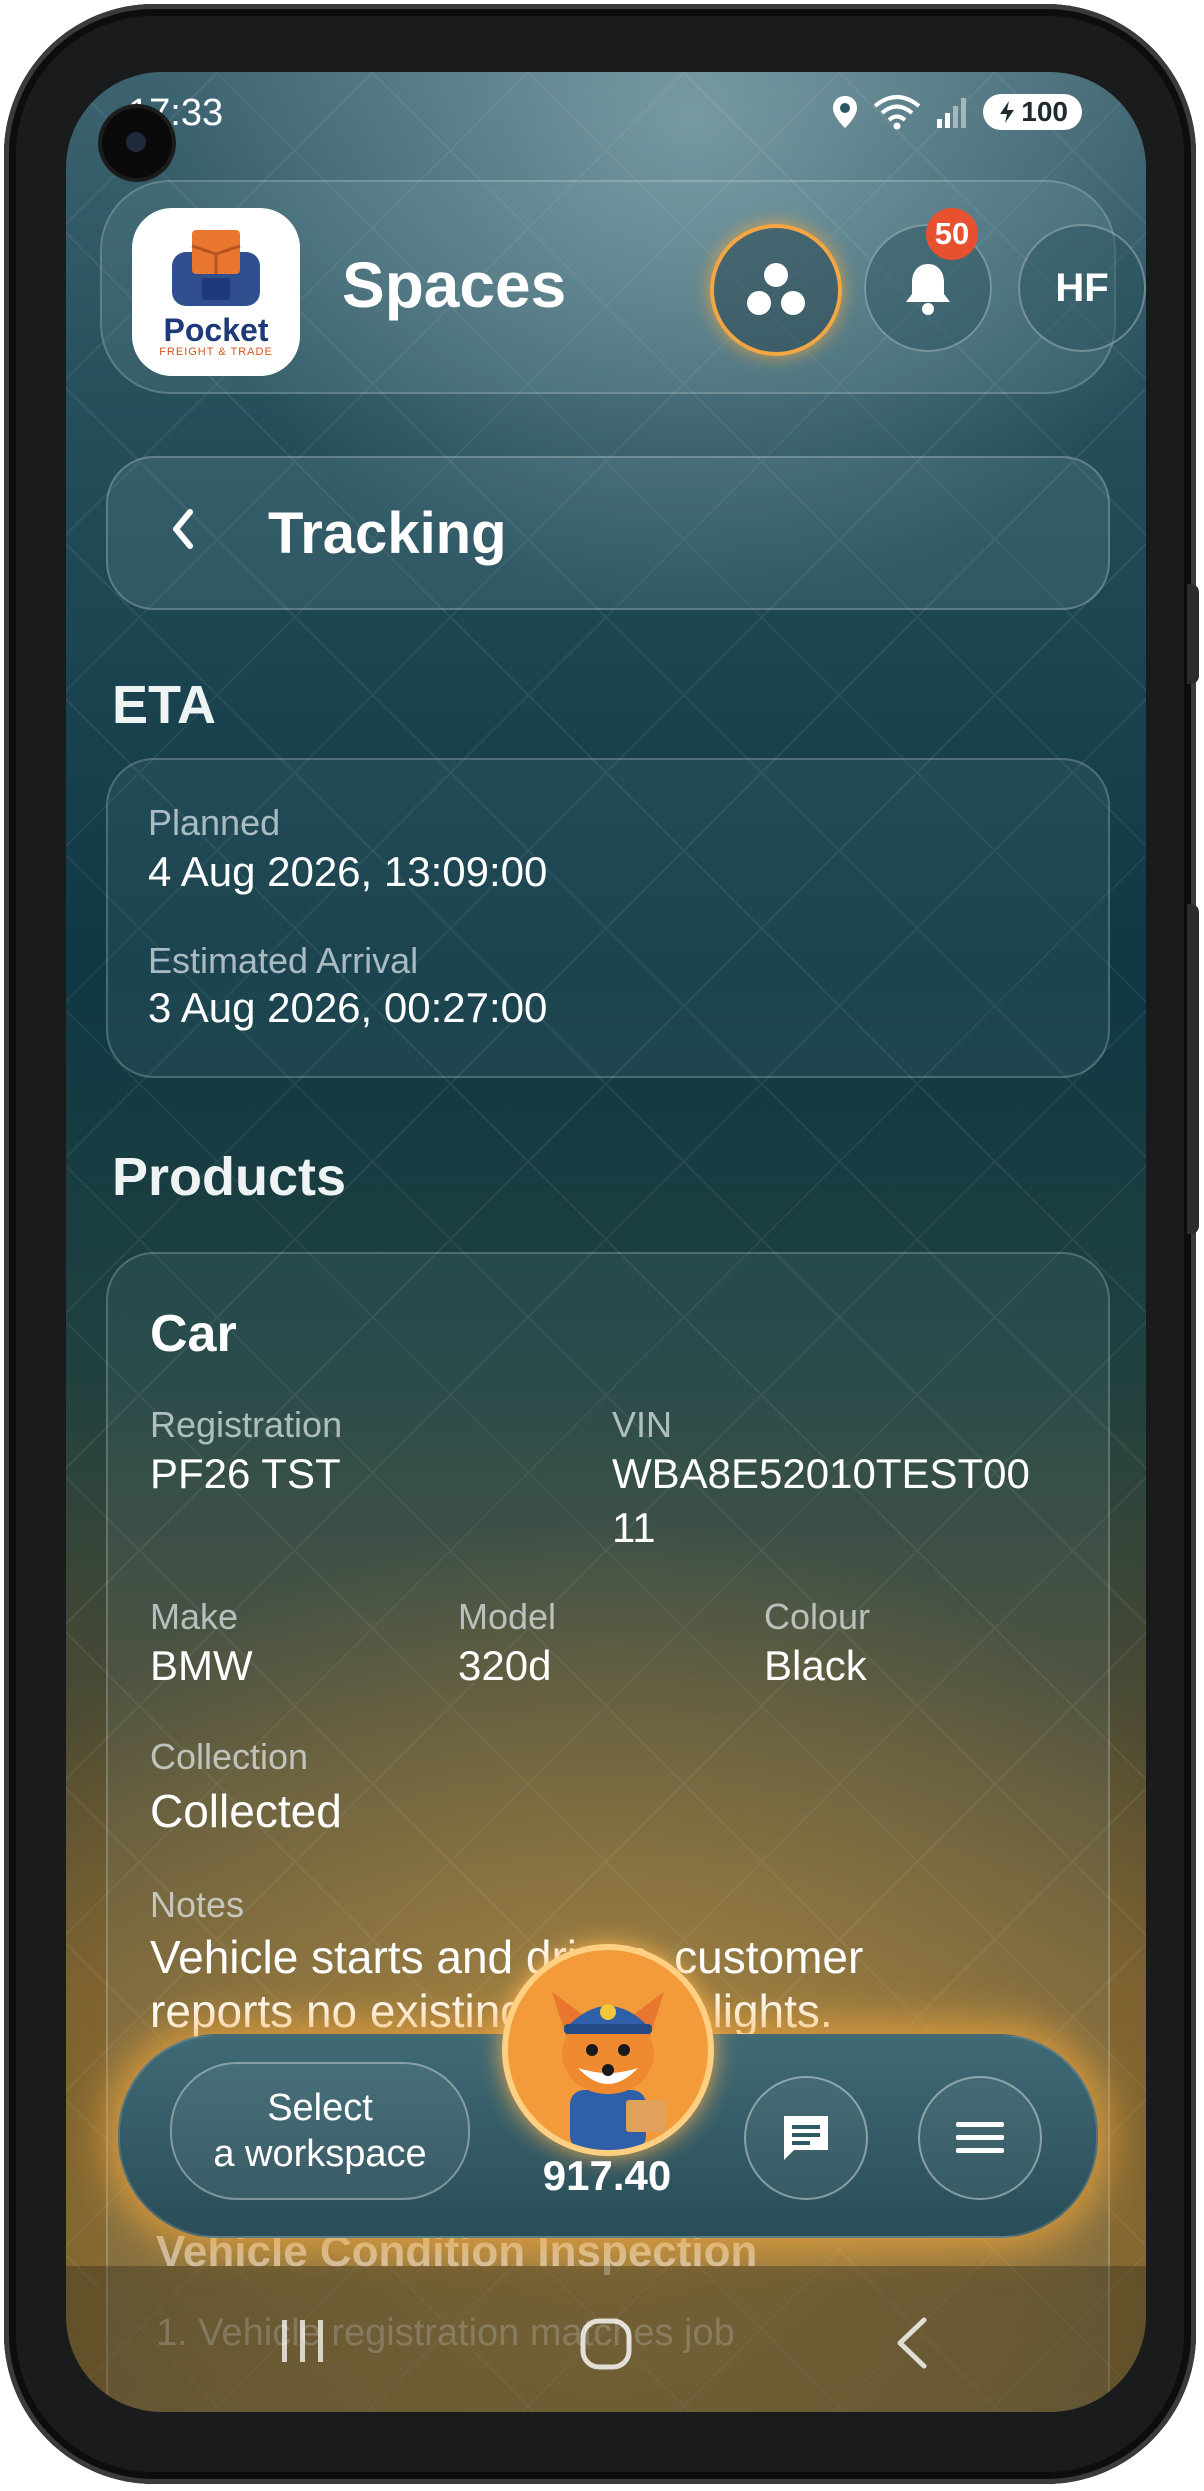  I want to click on profile-avatar-button: HF, so click(1082, 288).